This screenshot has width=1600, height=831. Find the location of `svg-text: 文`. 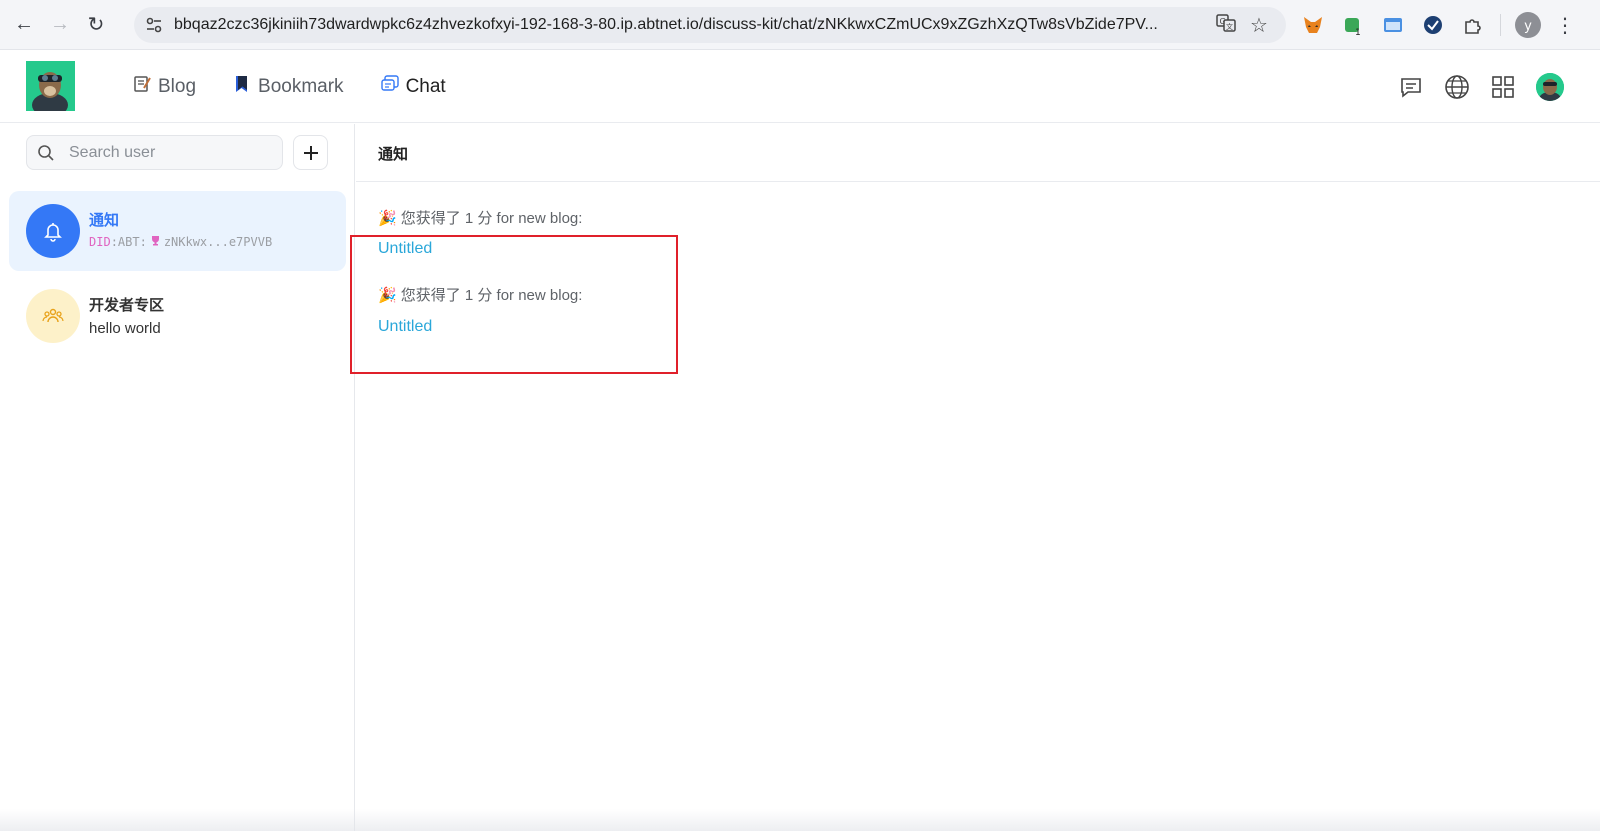

svg-text: 文 is located at coordinates (1229, 26).